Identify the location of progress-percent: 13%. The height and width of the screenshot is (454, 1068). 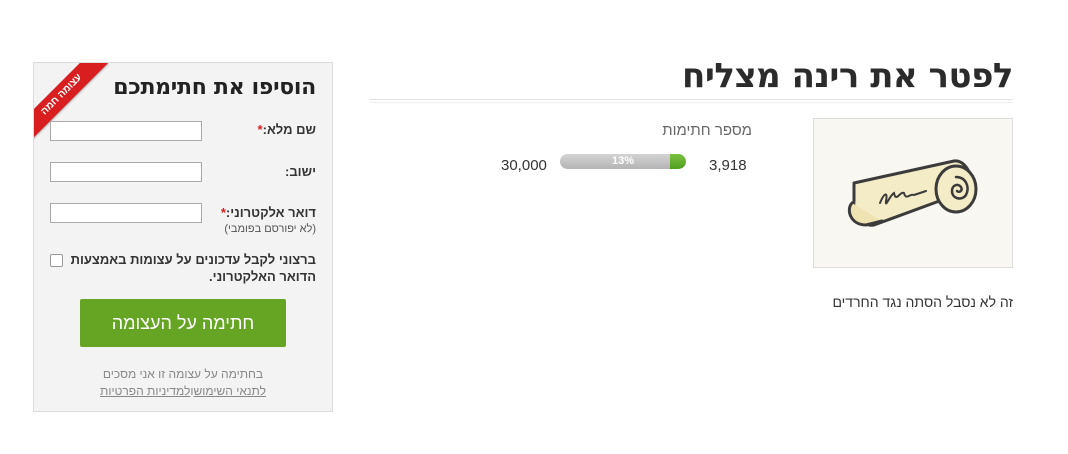
(623, 161).